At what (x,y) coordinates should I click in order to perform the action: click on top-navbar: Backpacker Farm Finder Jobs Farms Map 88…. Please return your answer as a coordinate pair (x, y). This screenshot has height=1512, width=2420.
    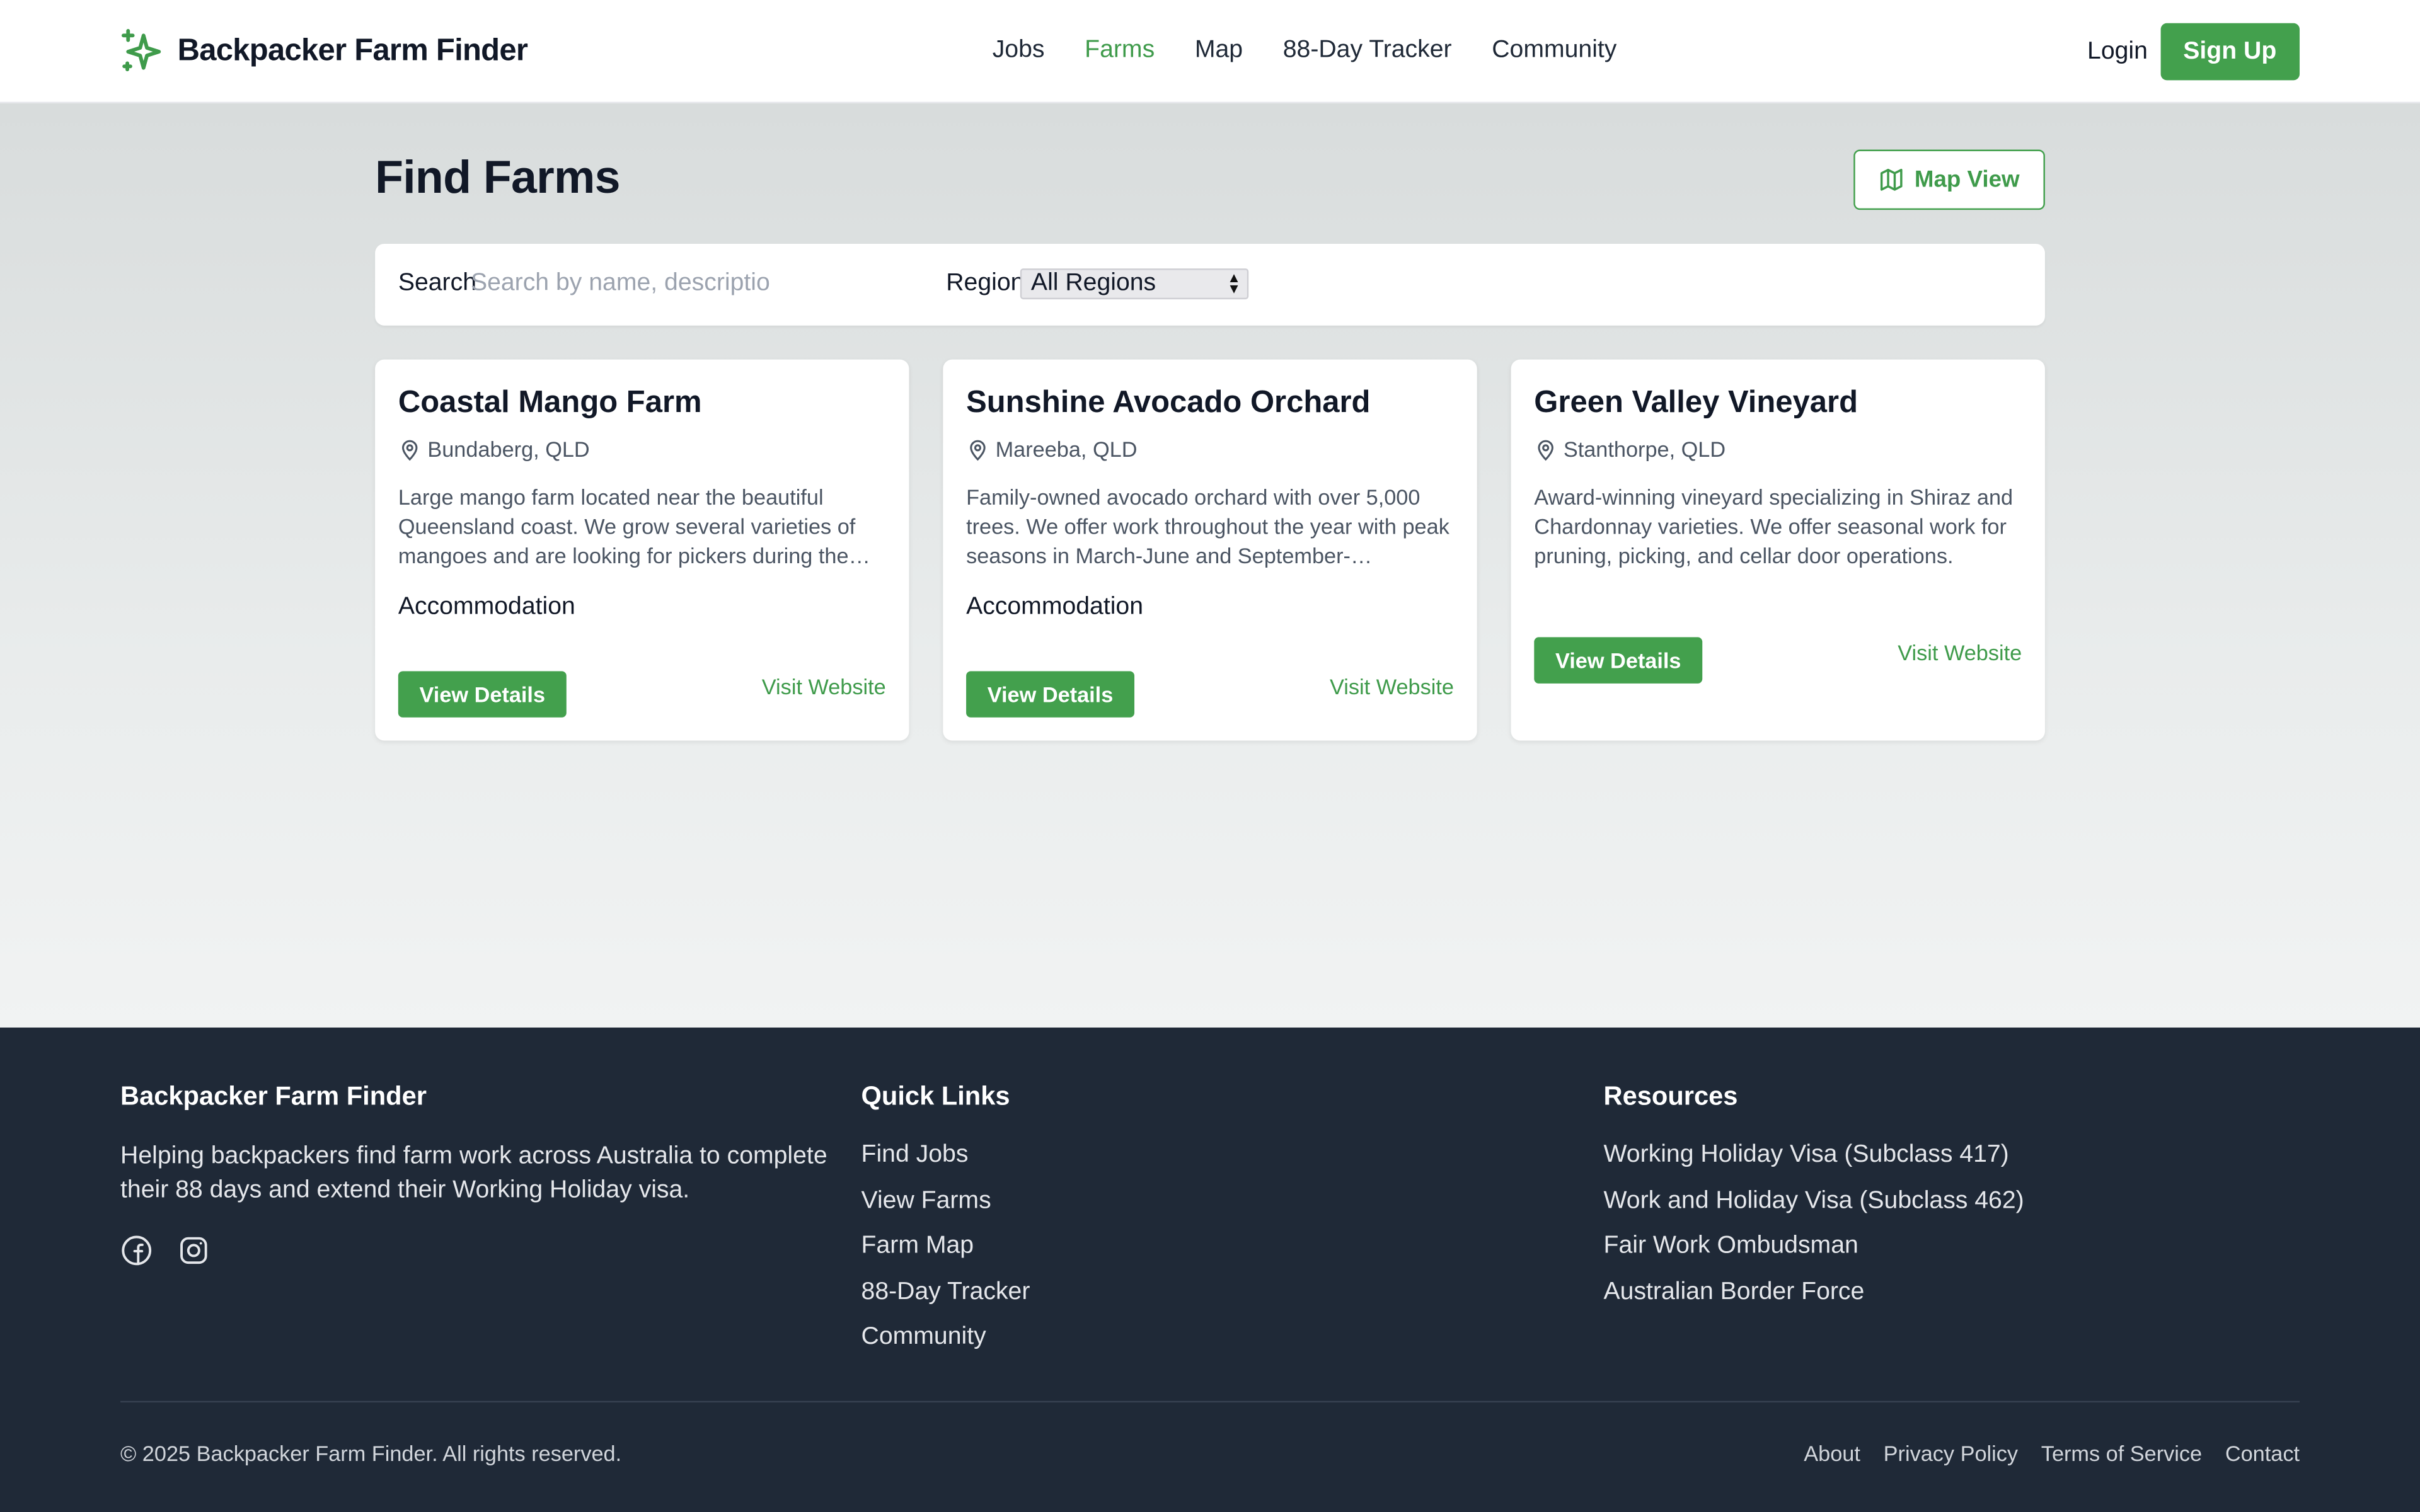
    Looking at the image, I should click on (1210, 52).